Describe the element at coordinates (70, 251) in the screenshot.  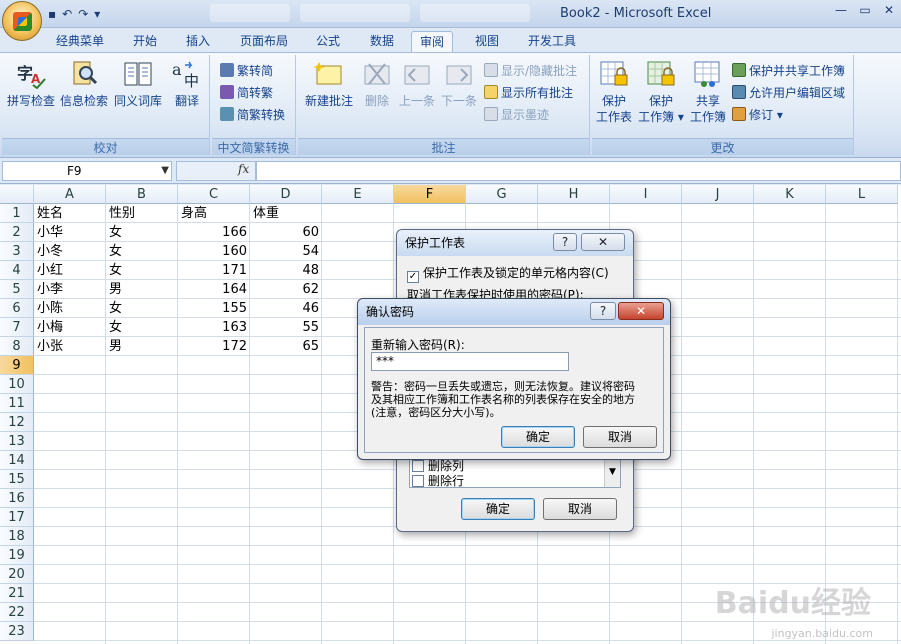
I see `cell-a3: 小冬` at that location.